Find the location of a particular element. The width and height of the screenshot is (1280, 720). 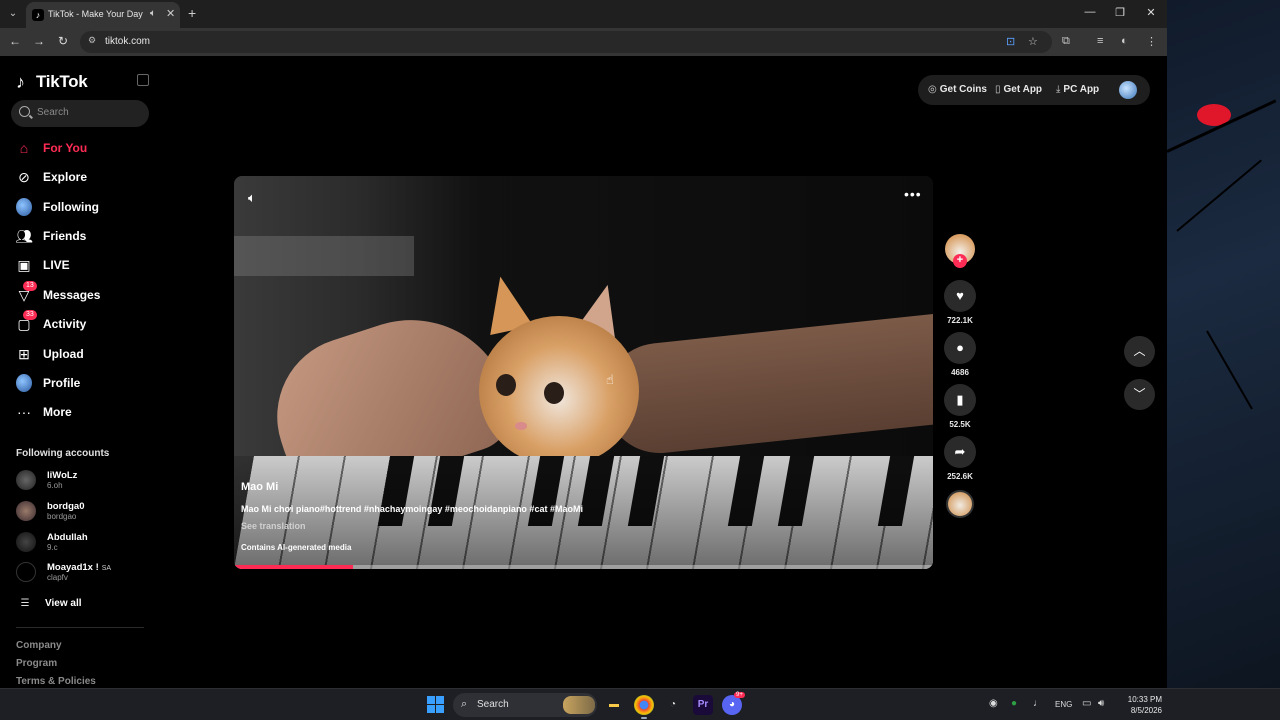

premiere-pro-icon: Pr is located at coordinates (703, 705).